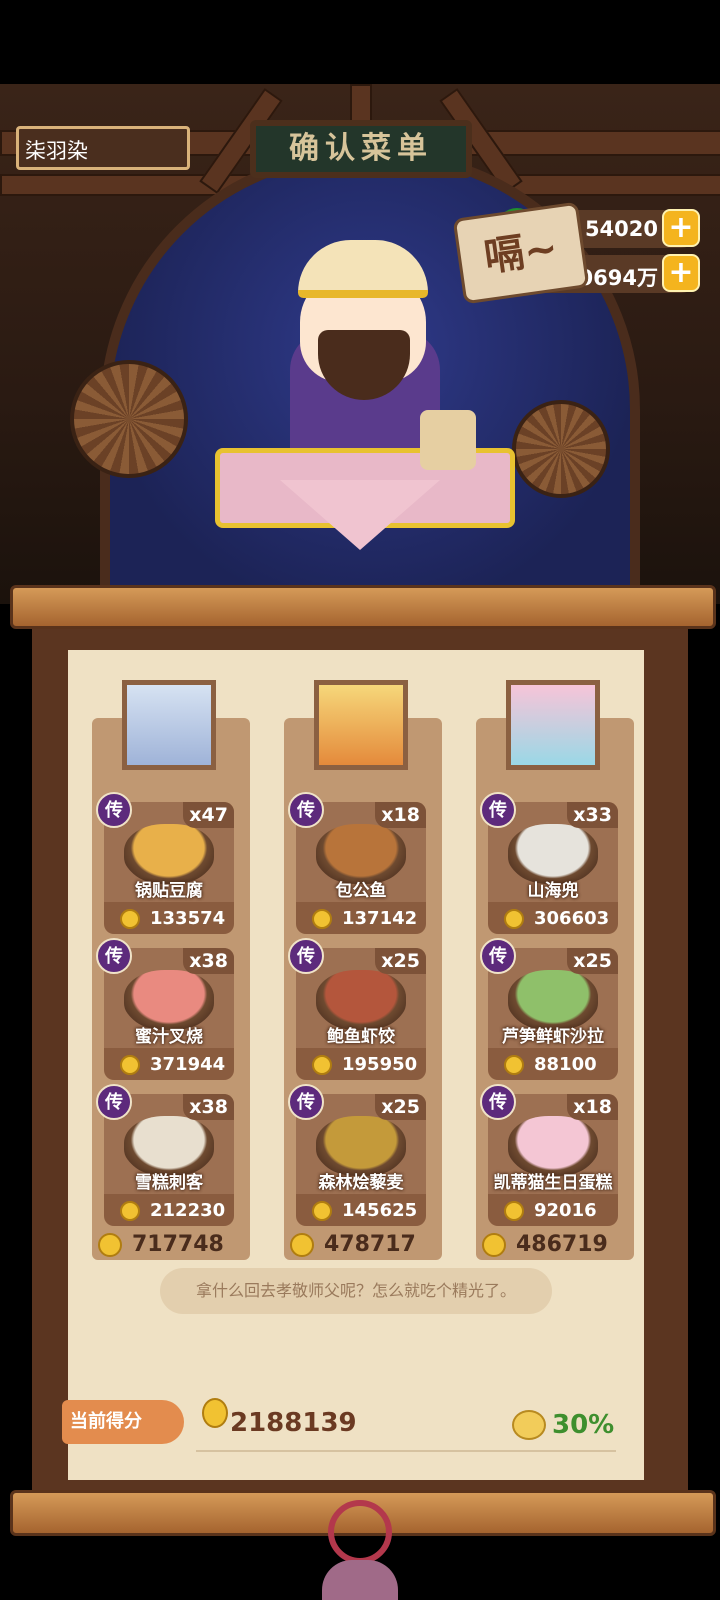 The height and width of the screenshot is (1600, 720). Describe the element at coordinates (188, 1064) in the screenshot. I see `dish-price-value: 371944` at that location.